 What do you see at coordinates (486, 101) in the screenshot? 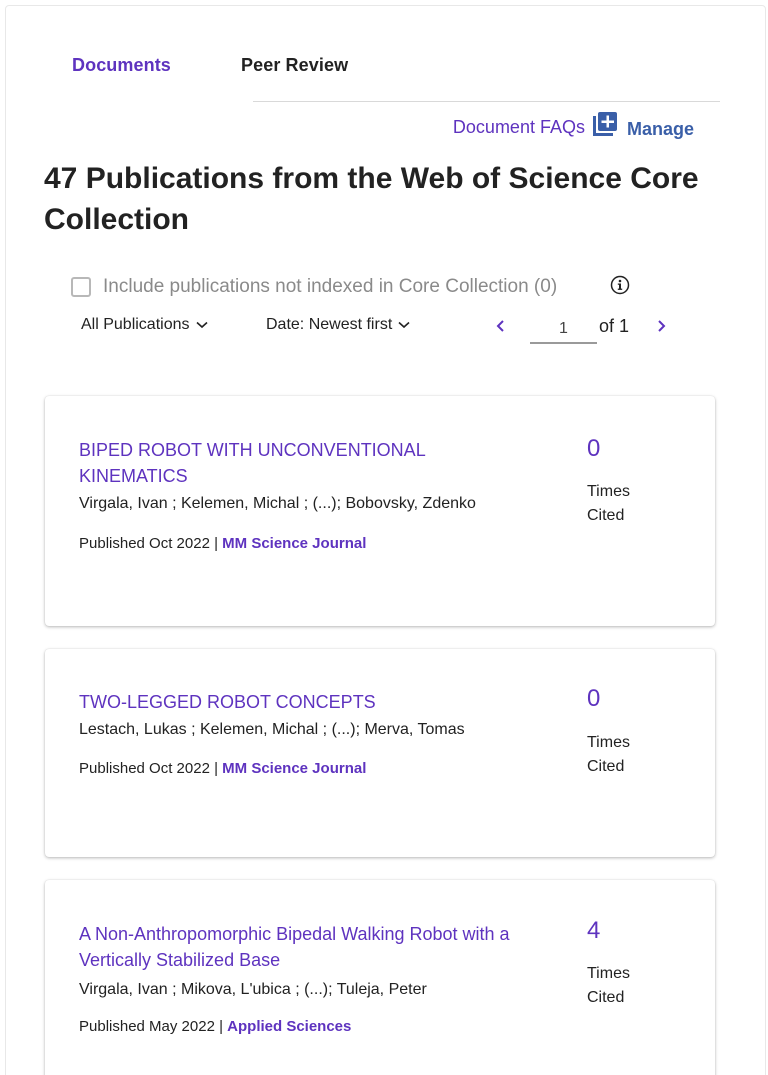
I see `tab-divider` at bounding box center [486, 101].